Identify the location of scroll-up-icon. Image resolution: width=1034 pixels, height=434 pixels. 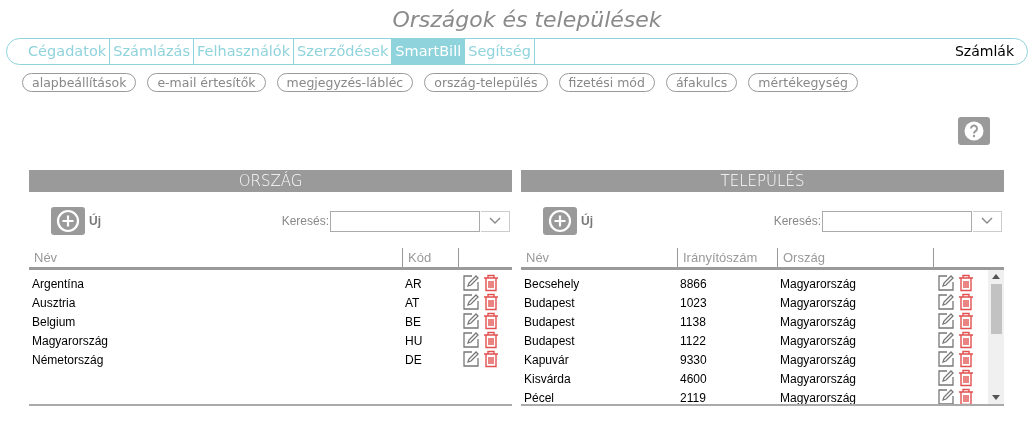
(996, 276).